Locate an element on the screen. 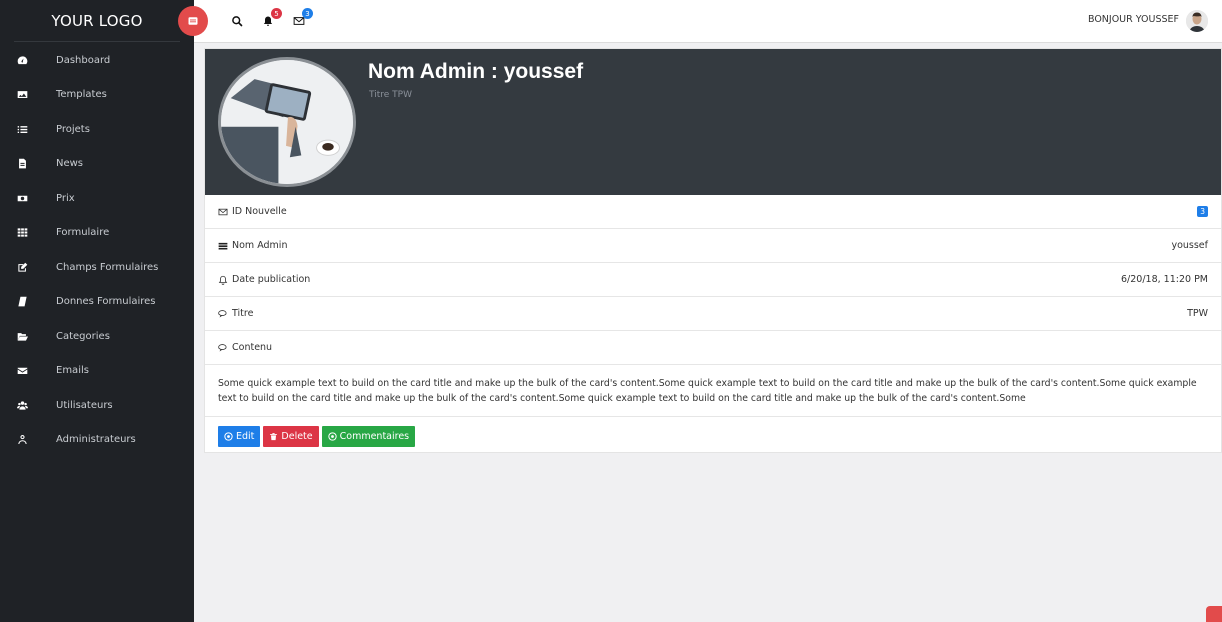  comments-button-label: Commentaires is located at coordinates (374, 436).